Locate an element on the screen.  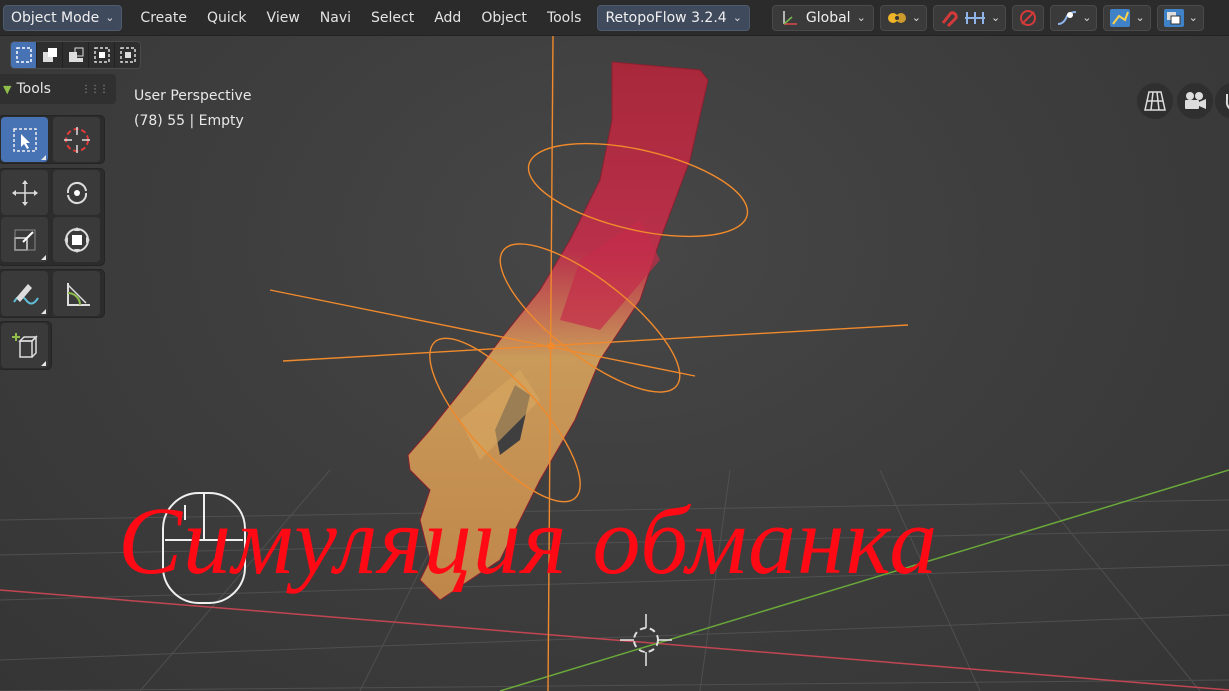
tool-transform is located at coordinates (76, 239).